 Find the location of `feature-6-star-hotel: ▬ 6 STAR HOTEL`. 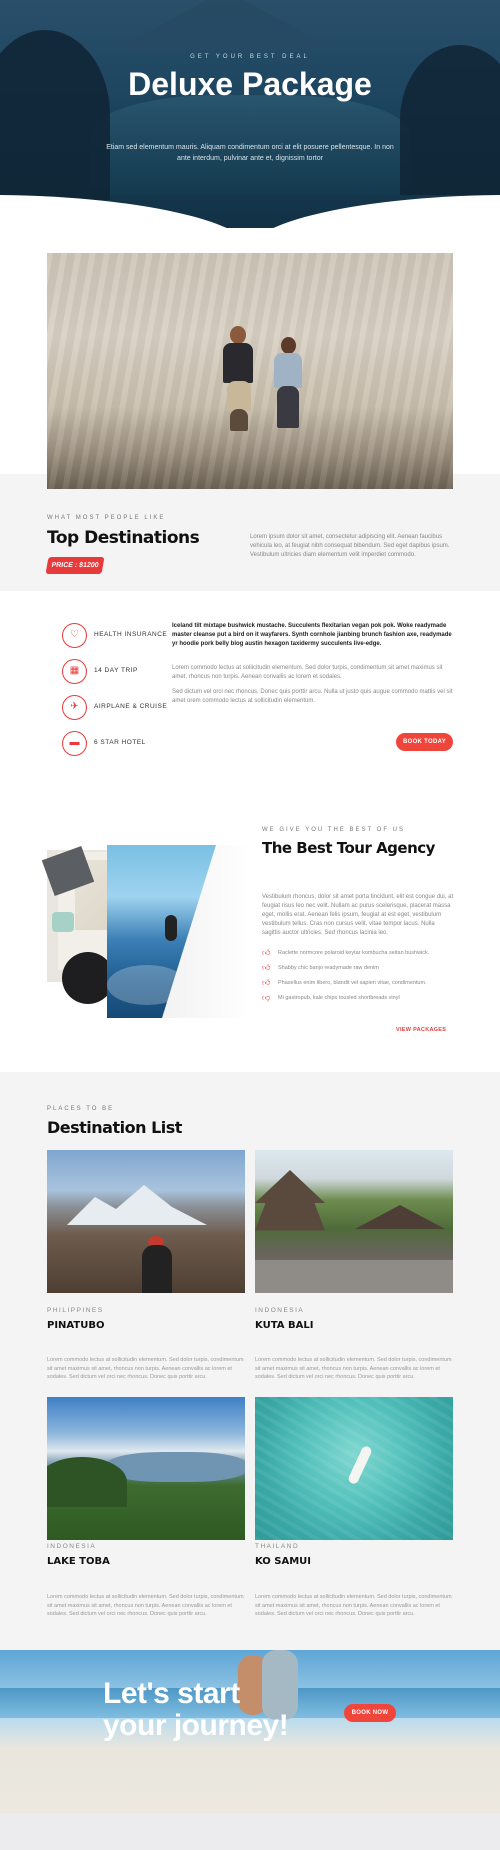

feature-6-star-hotel: ▬ 6 STAR HOTEL is located at coordinates (137, 744).